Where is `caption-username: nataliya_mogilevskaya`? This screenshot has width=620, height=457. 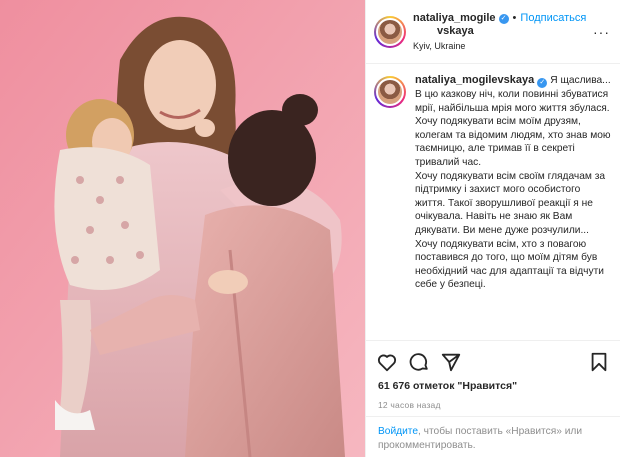 caption-username: nataliya_mogilevskaya is located at coordinates (474, 80).